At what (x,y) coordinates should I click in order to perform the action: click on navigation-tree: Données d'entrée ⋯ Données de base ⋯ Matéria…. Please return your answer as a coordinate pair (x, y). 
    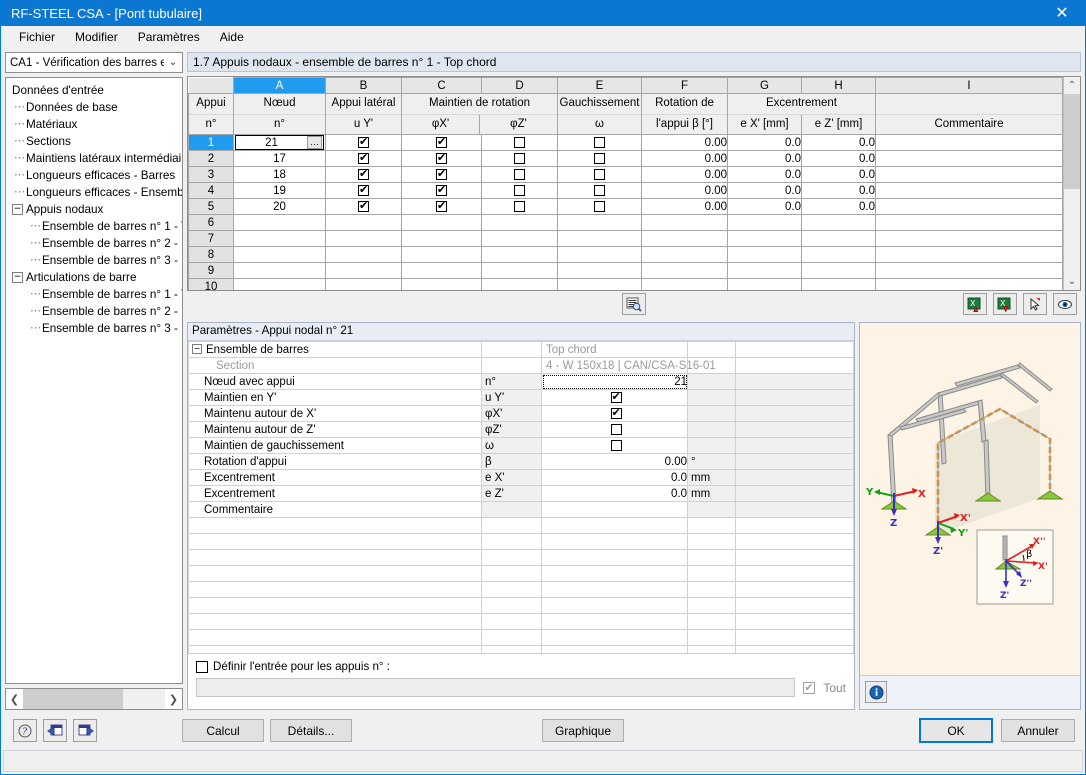
    Looking at the image, I should click on (94, 380).